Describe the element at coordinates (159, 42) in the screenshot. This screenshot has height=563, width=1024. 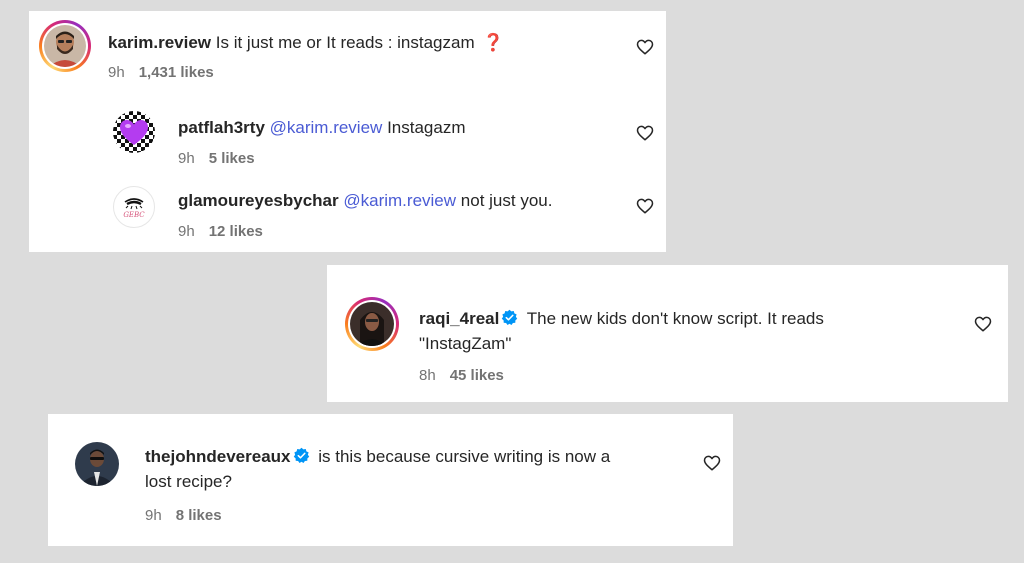
I see `username: karim.review` at that location.